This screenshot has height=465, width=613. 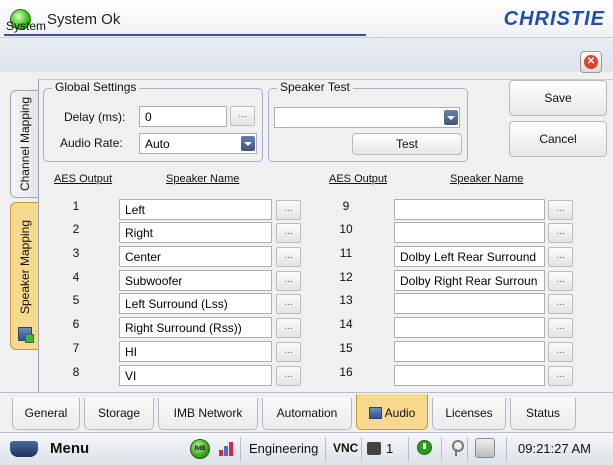 I want to click on aes-output-number: 11, so click(x=346, y=253).